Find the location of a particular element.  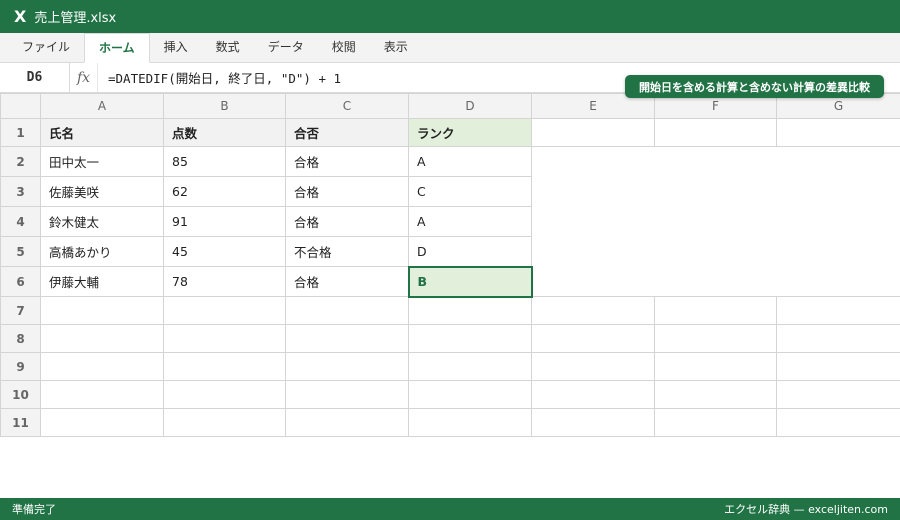

tab-view: 表示 is located at coordinates (396, 47).